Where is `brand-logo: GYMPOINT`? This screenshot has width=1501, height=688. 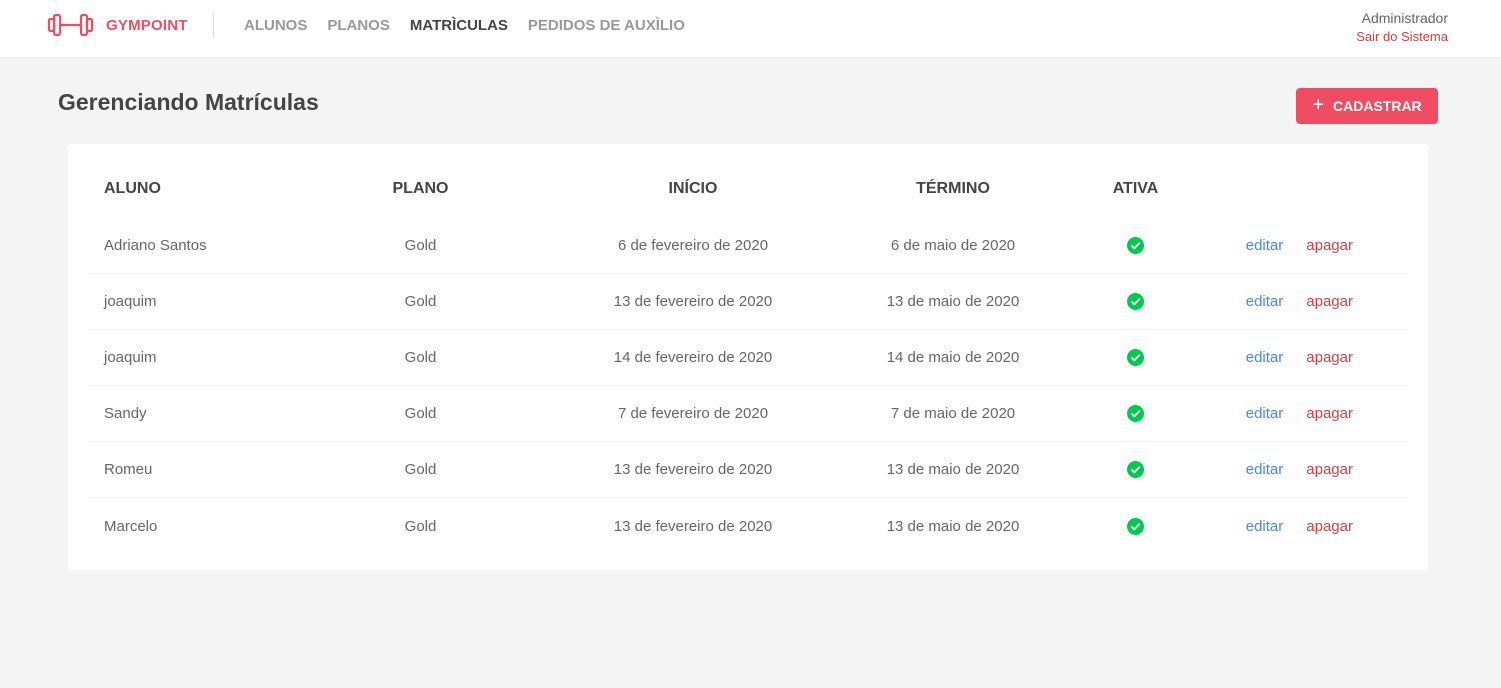
brand-logo: GYMPOINT is located at coordinates (117, 25).